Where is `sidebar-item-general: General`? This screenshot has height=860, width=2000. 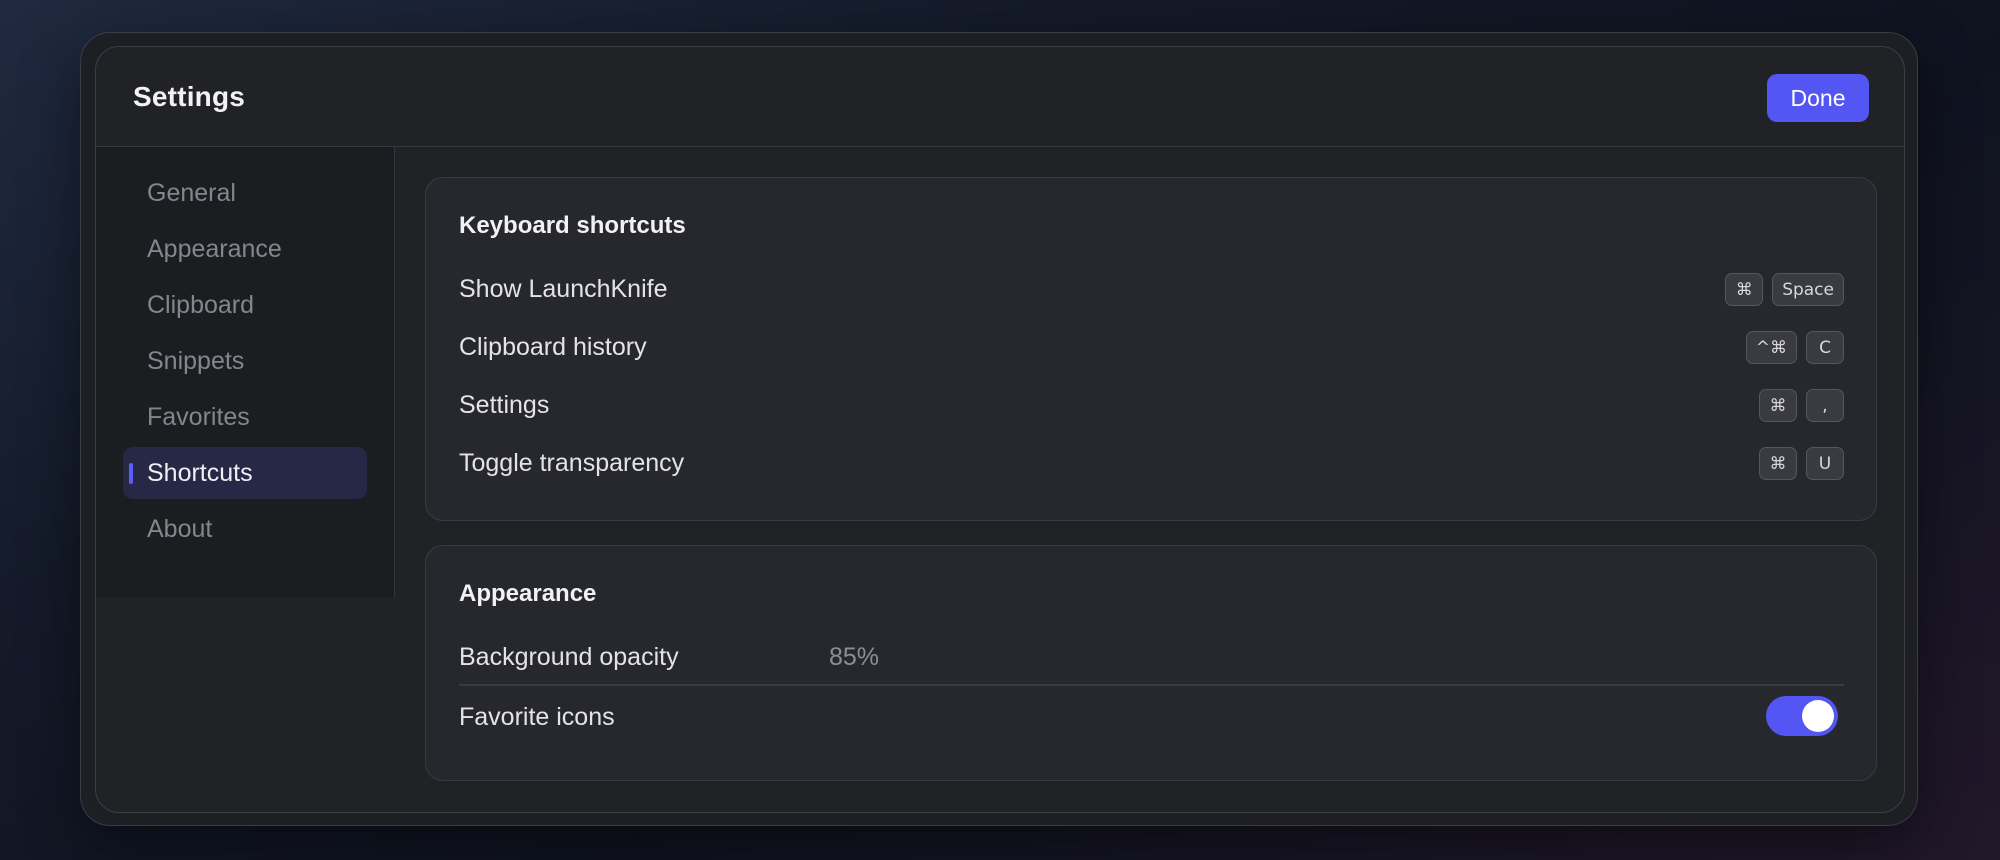
sidebar-item-general: General is located at coordinates (245, 193).